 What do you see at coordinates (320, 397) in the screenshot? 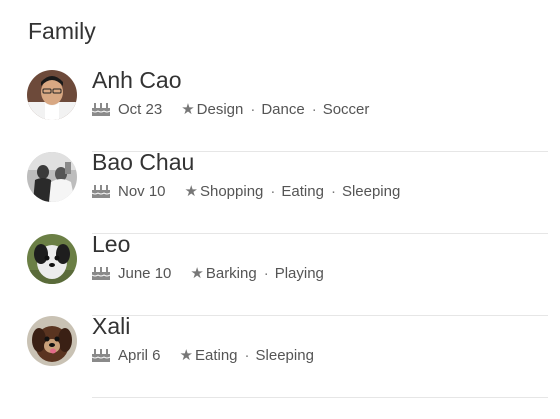
I see `divider` at bounding box center [320, 397].